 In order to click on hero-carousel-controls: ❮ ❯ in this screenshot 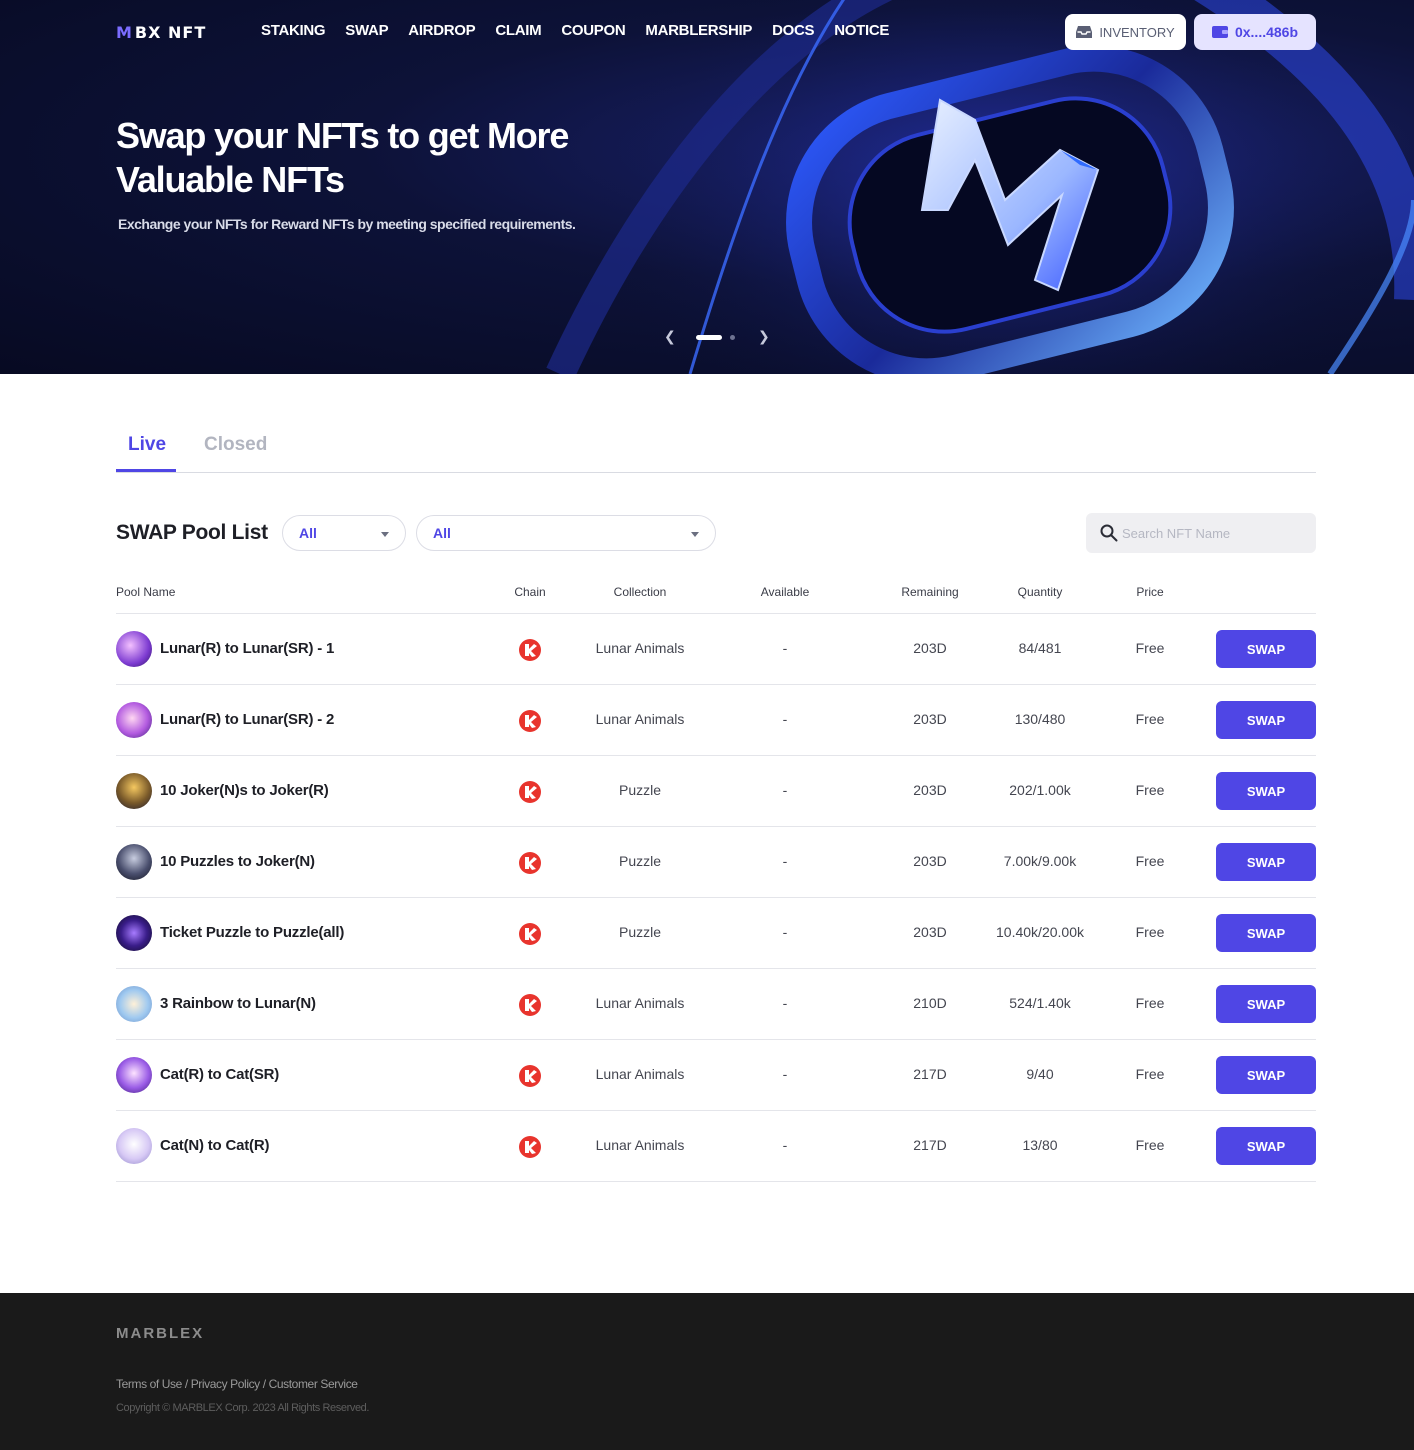, I will do `click(717, 337)`.